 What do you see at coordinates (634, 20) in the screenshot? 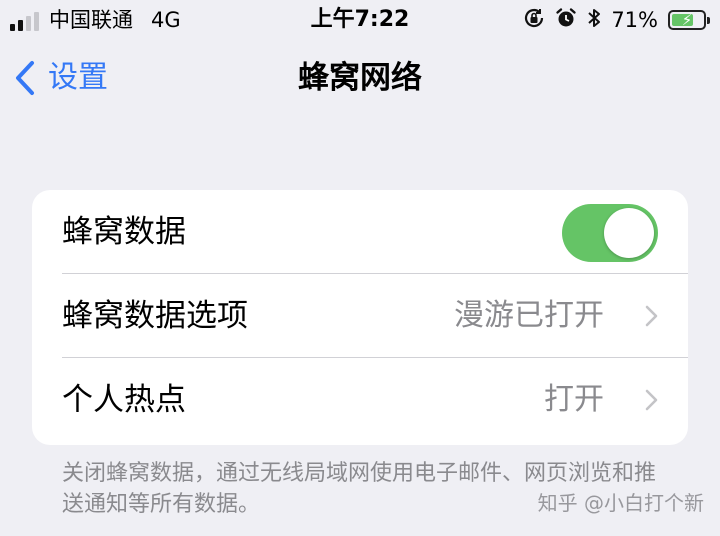
I see `battery-percent: 71%` at bounding box center [634, 20].